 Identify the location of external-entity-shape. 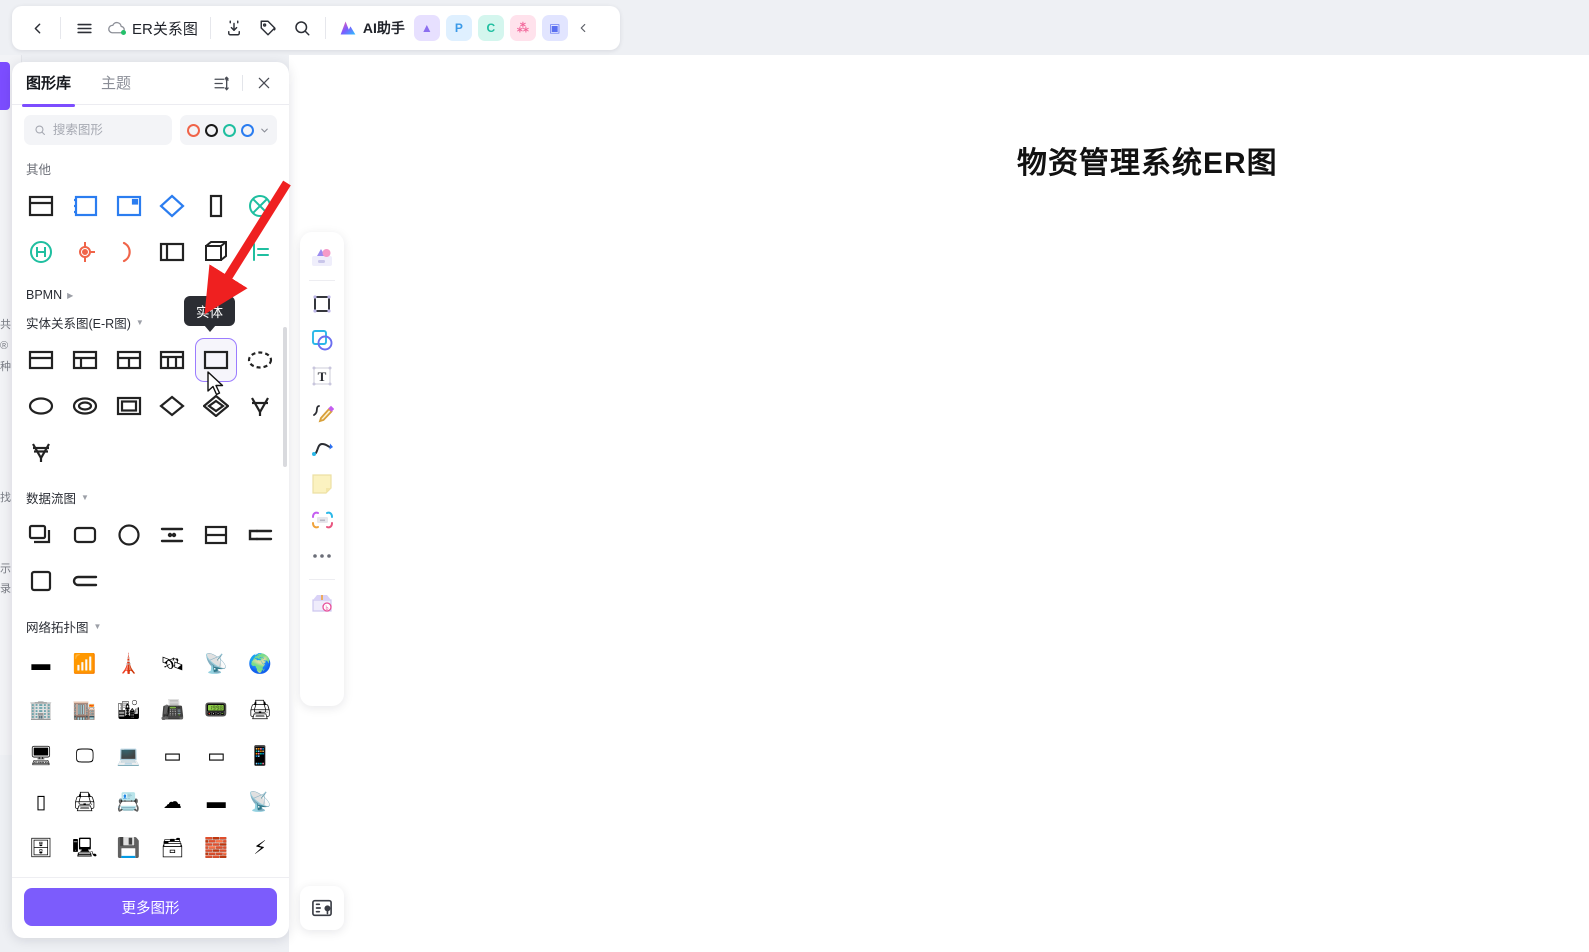
(216, 535).